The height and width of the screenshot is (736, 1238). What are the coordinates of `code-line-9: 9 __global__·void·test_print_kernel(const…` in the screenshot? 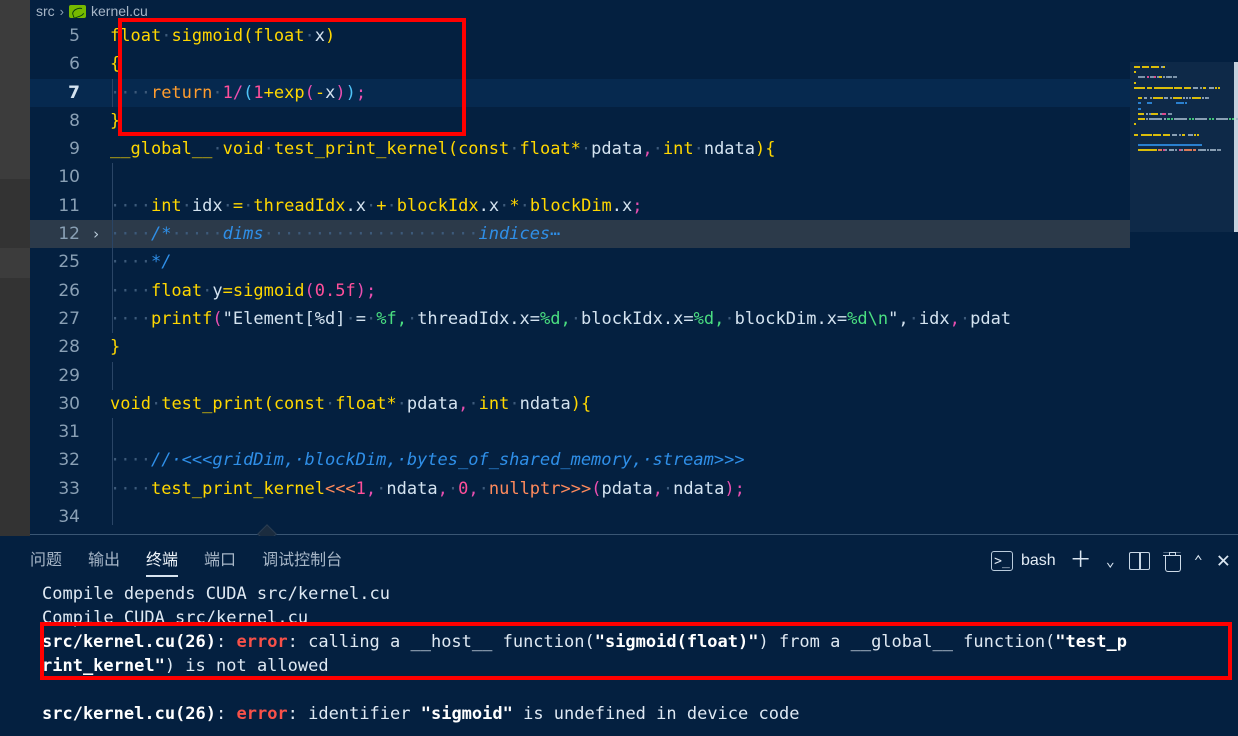 It's located at (634, 149).